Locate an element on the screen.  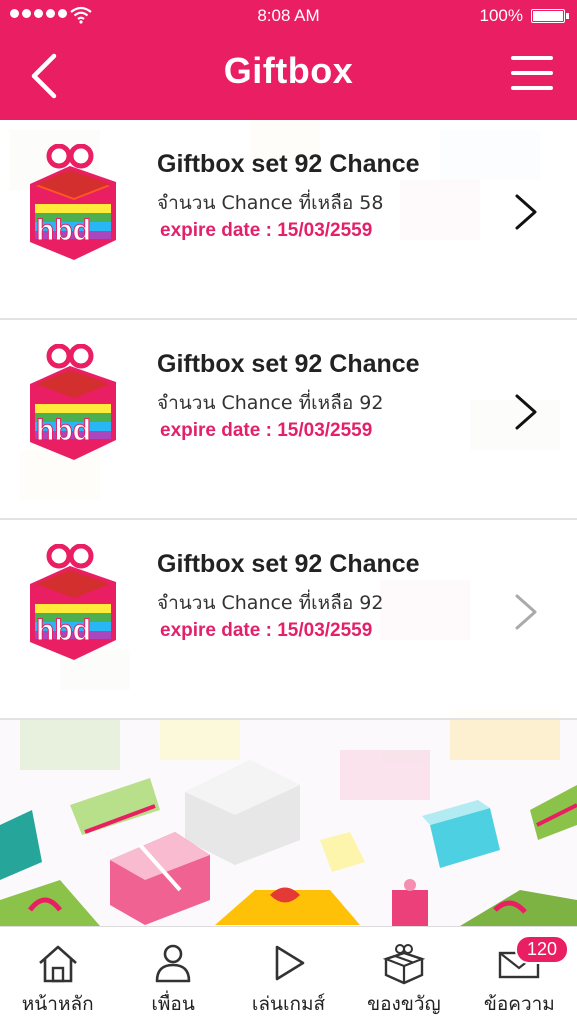
page-title: Giftbox is located at coordinates (288, 70).